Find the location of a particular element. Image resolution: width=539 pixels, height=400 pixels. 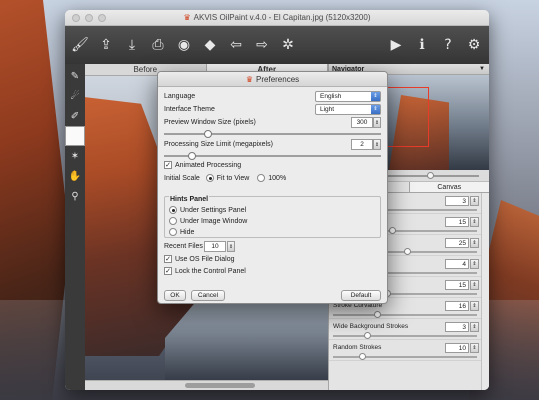

animated-checkbox: ✓ is located at coordinates (168, 165).